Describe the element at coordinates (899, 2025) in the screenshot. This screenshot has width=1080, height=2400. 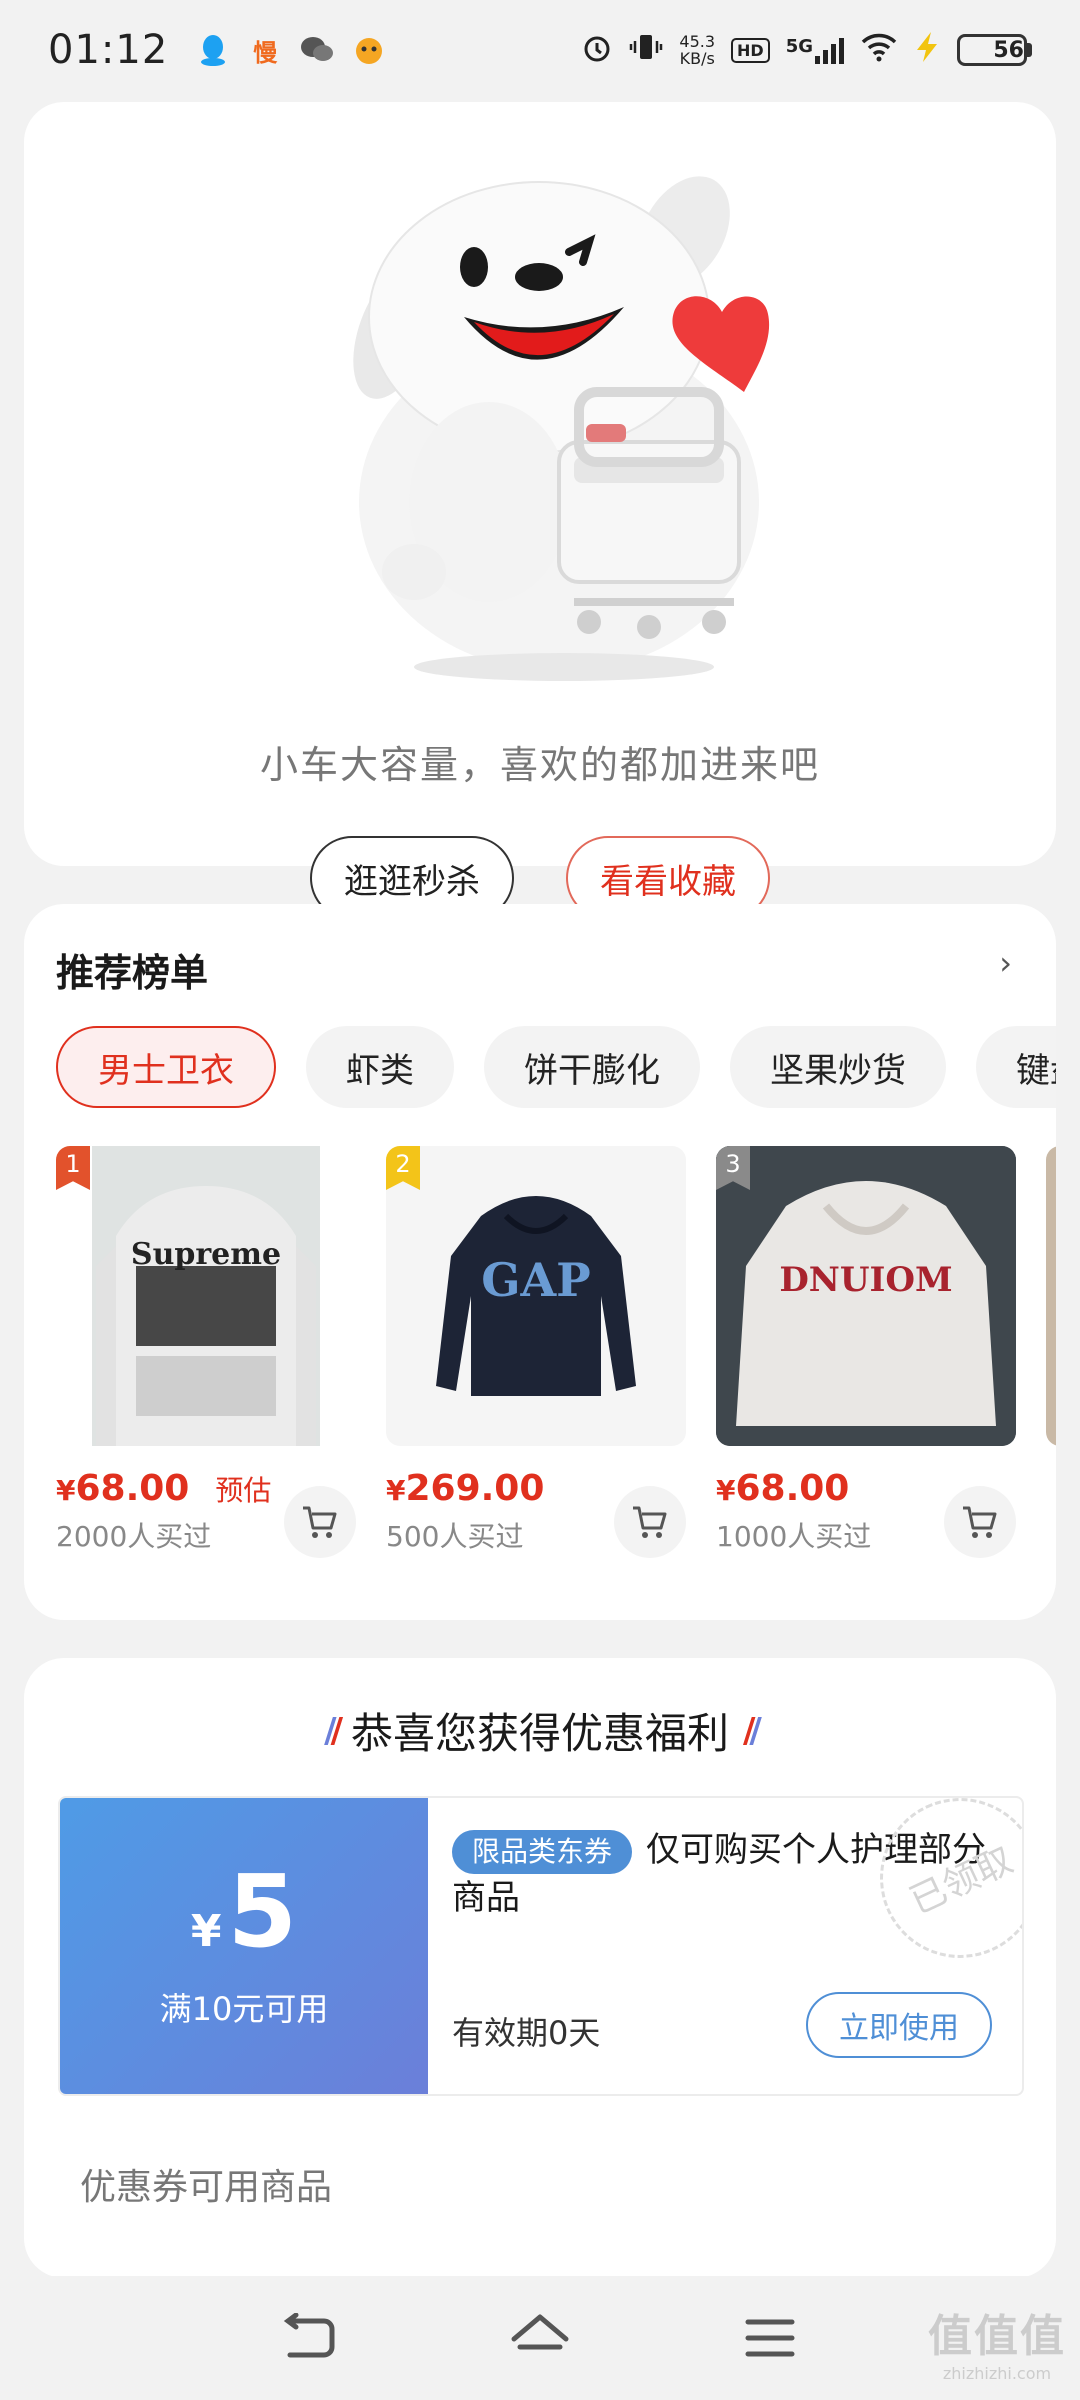
I see `use-now-button: 立即使用` at that location.